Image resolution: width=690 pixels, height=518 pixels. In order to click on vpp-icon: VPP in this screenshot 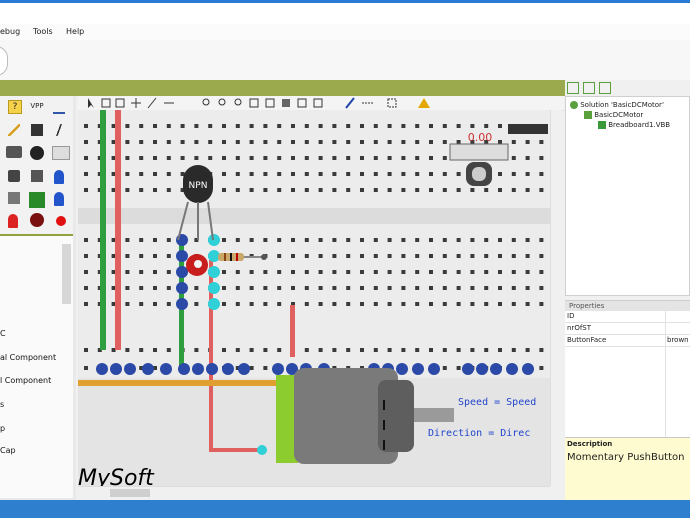, I will do `click(37, 106)`.